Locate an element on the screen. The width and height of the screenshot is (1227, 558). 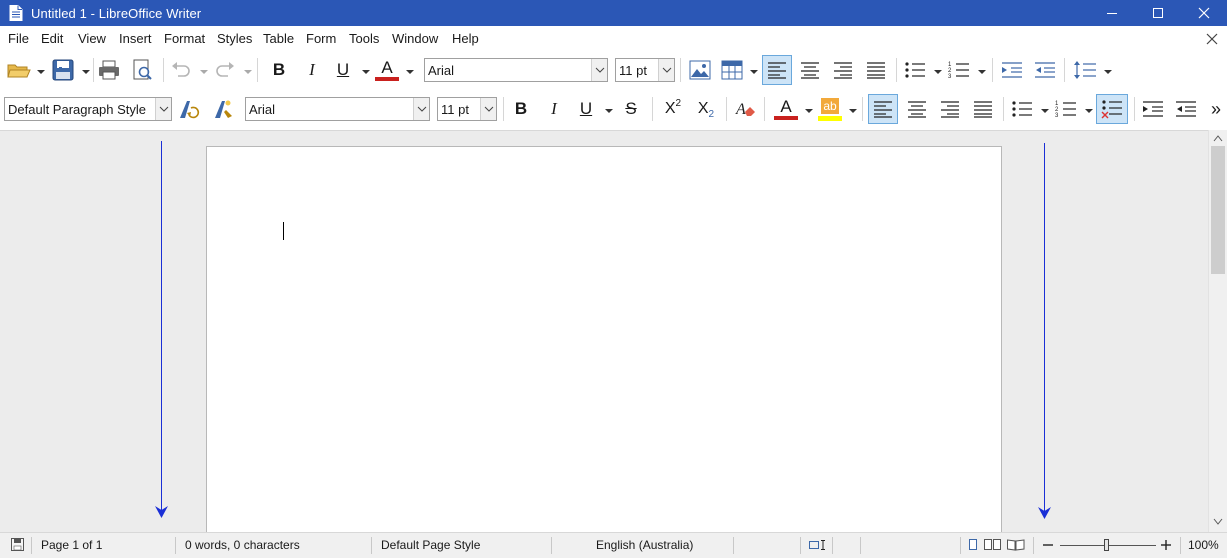
no-list-button is located at coordinates (1112, 109).